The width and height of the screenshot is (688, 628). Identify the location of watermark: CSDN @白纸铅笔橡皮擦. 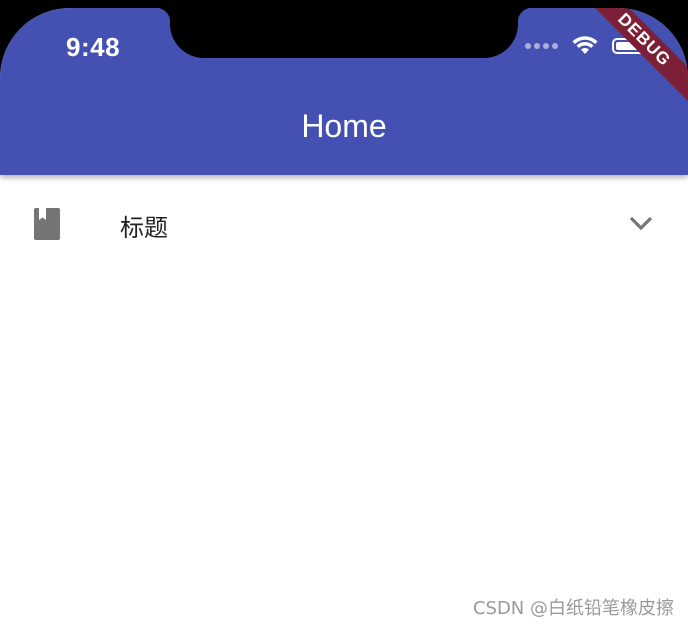
(573, 608).